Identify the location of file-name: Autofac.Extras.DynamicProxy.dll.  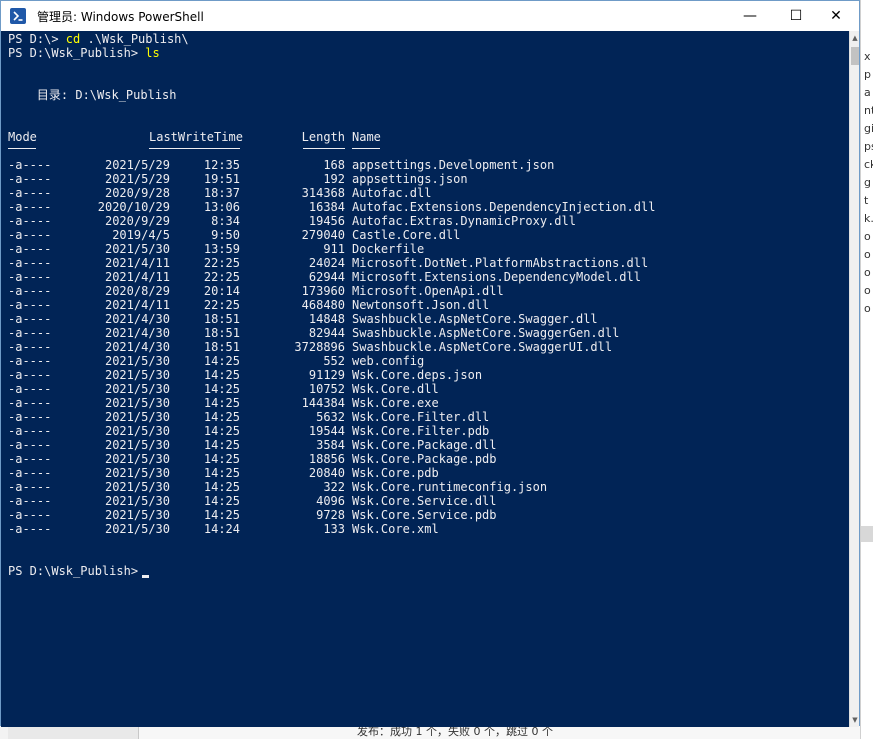
(464, 221).